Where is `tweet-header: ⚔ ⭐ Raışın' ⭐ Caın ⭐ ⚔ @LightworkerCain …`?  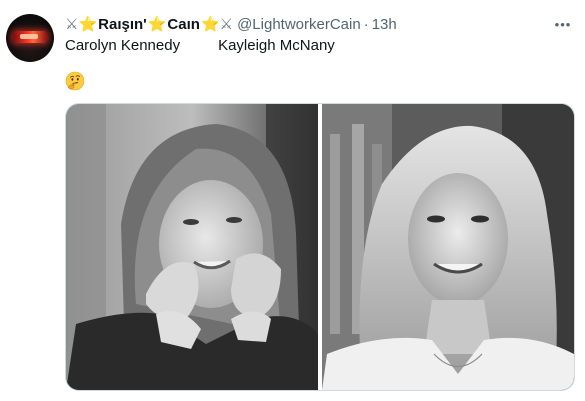 tweet-header: ⚔ ⭐ Raışın' ⭐ Caın ⭐ ⚔ @LightworkerCain … is located at coordinates (231, 24).